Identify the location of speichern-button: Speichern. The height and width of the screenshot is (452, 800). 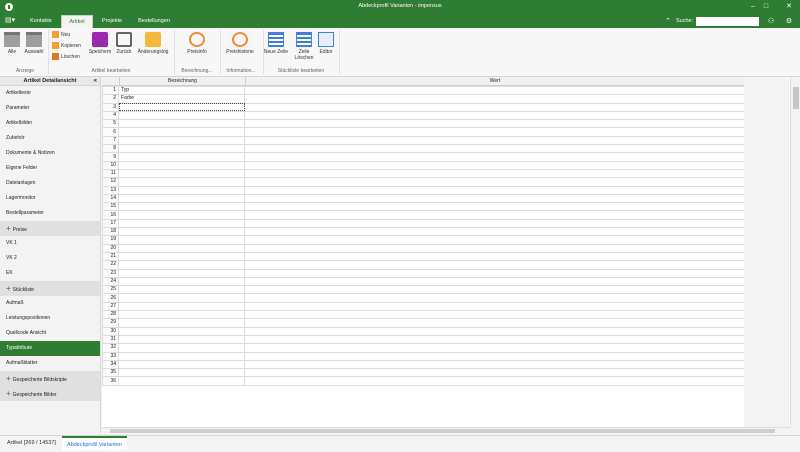
(100, 43).